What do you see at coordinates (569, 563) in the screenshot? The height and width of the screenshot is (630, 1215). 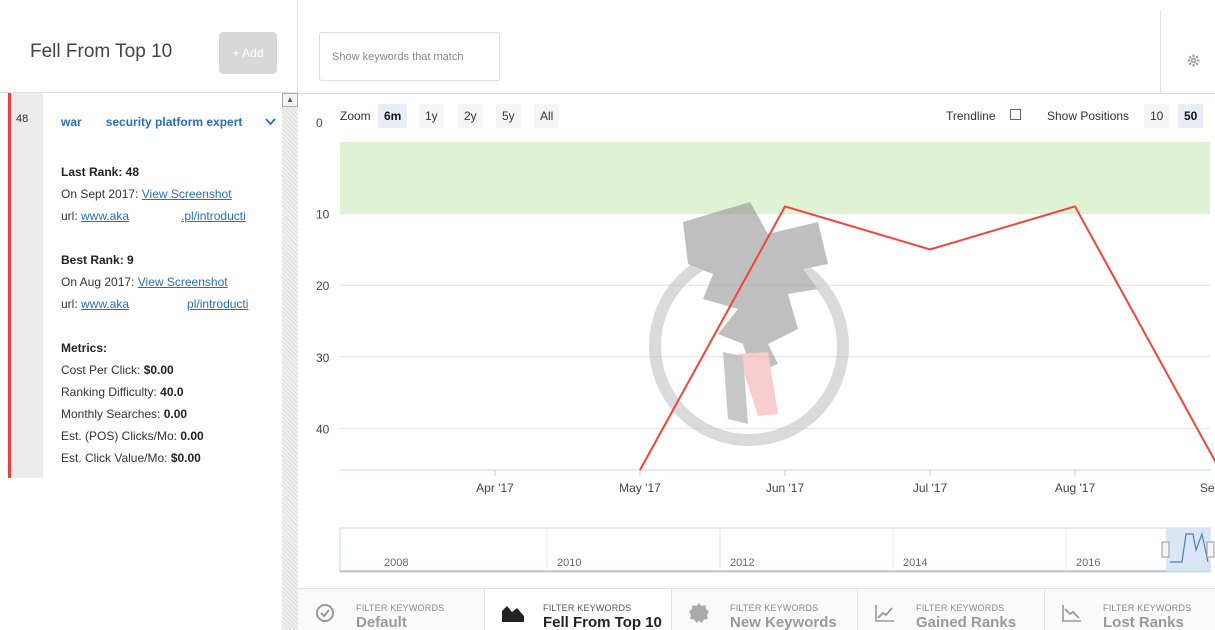 I see `navigator-year-label: 2010` at bounding box center [569, 563].